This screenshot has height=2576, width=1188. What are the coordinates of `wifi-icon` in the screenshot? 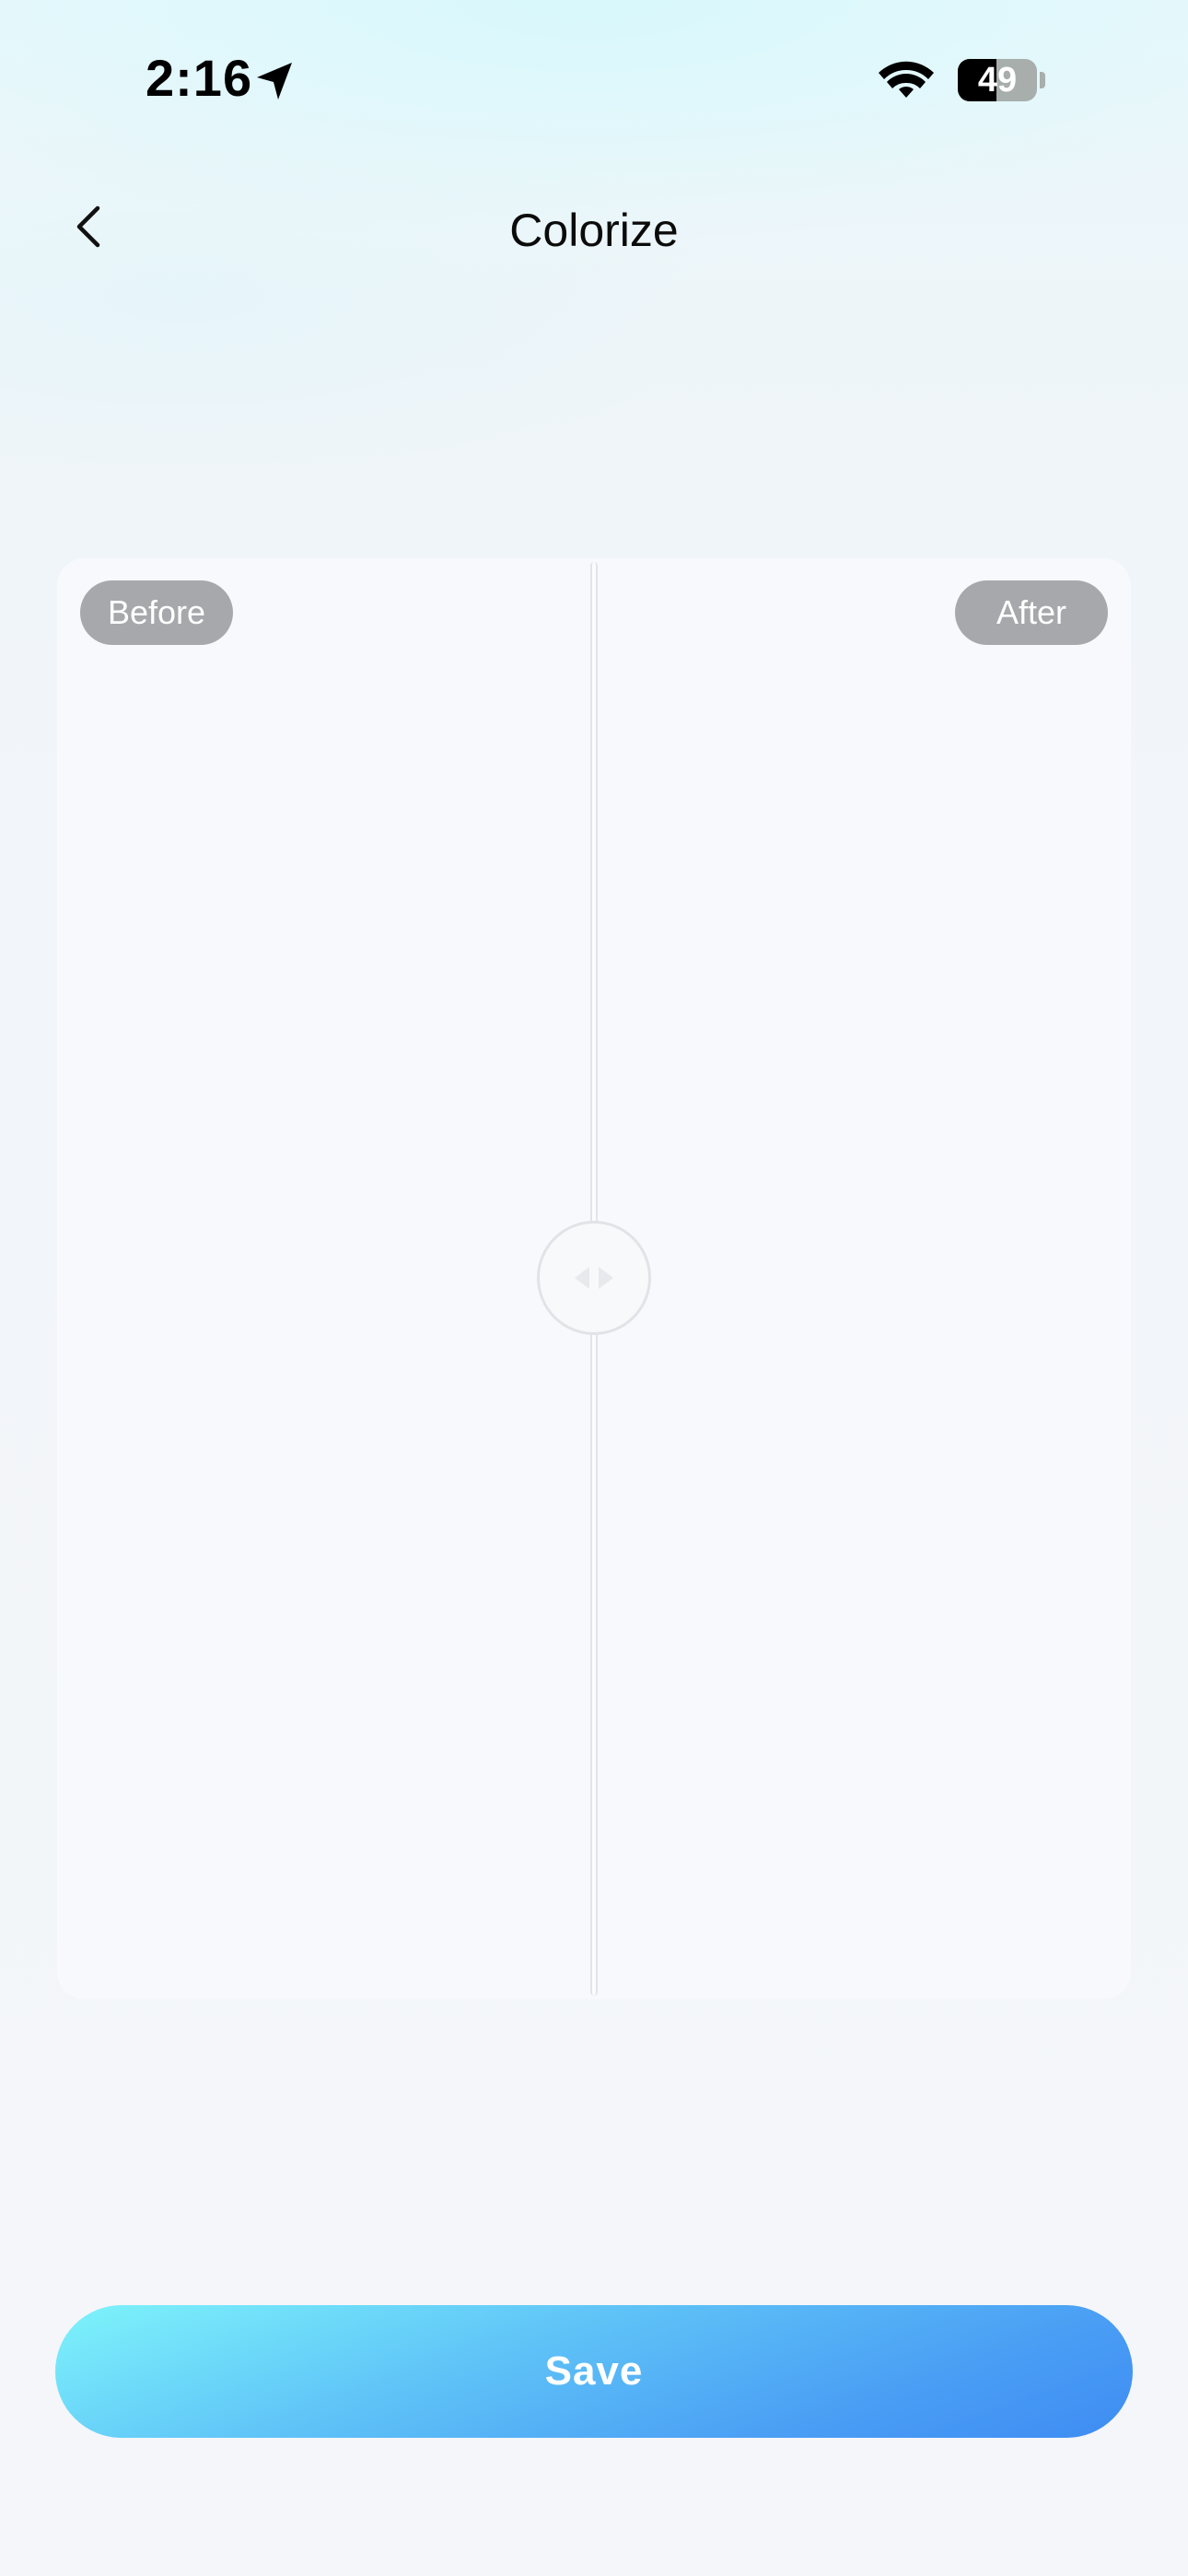 It's located at (906, 79).